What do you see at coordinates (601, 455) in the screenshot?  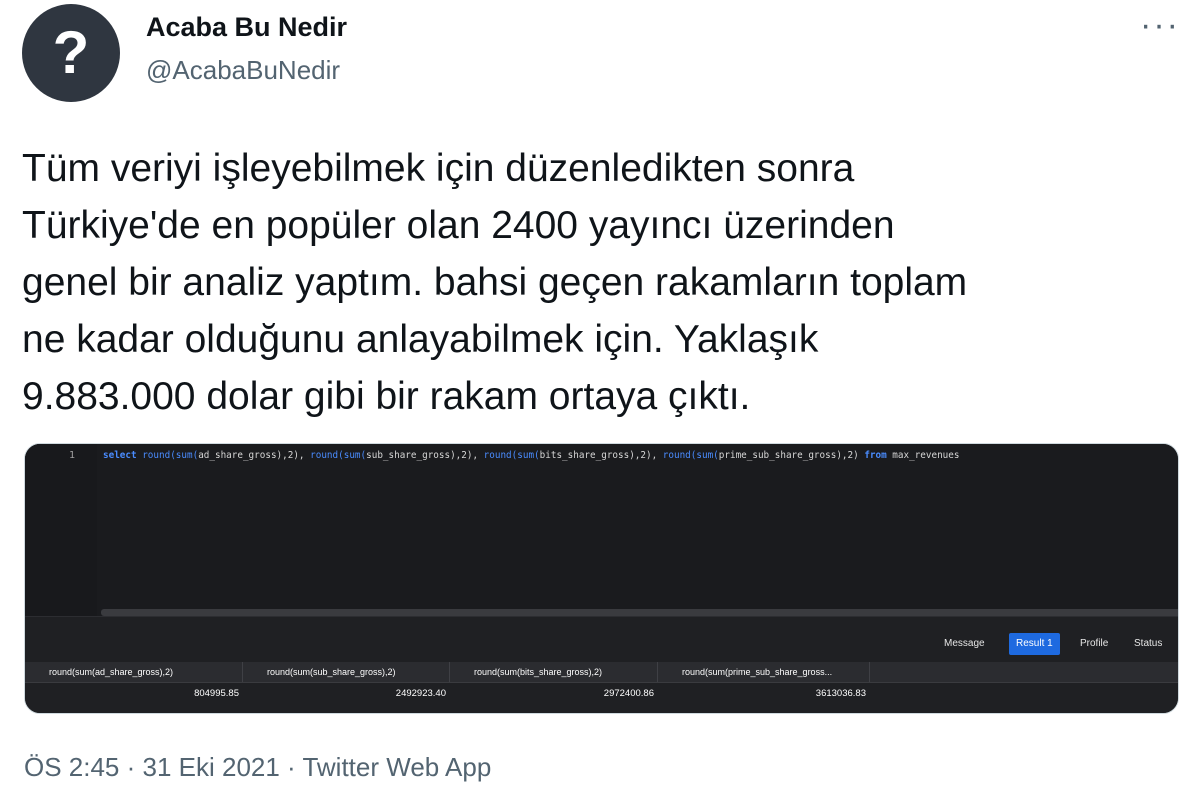 I see `query-arg: bits_share_gross),2),` at bounding box center [601, 455].